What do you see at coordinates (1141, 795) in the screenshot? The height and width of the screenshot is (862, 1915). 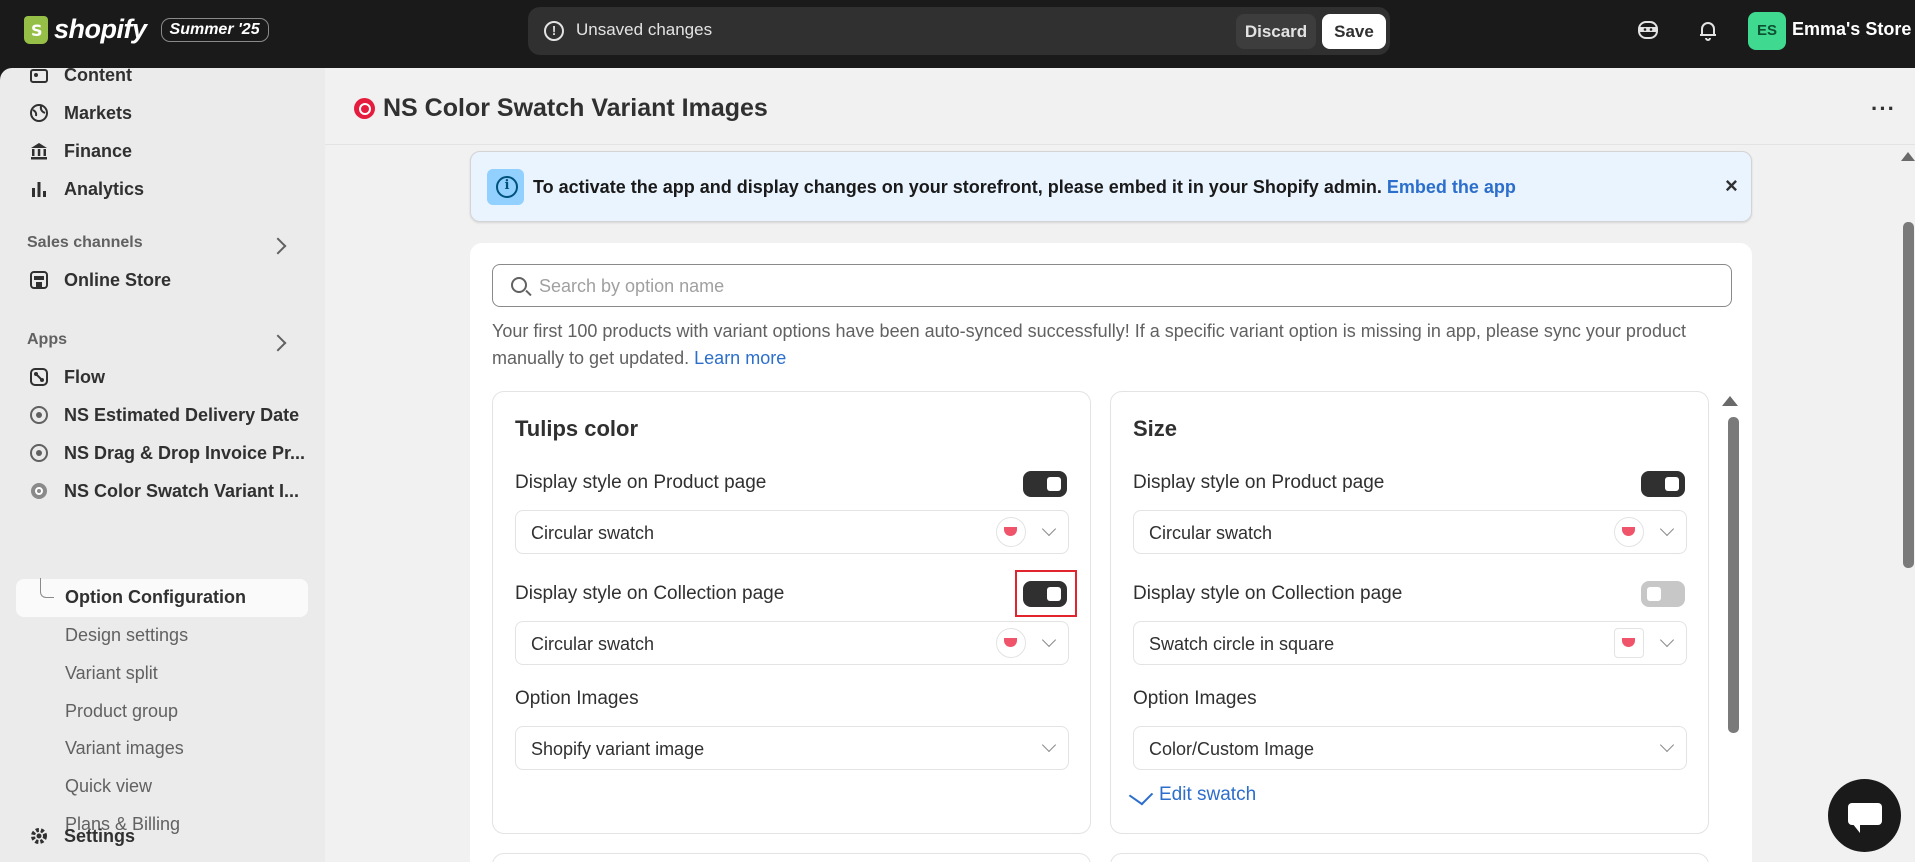 I see `pencil-icon` at bounding box center [1141, 795].